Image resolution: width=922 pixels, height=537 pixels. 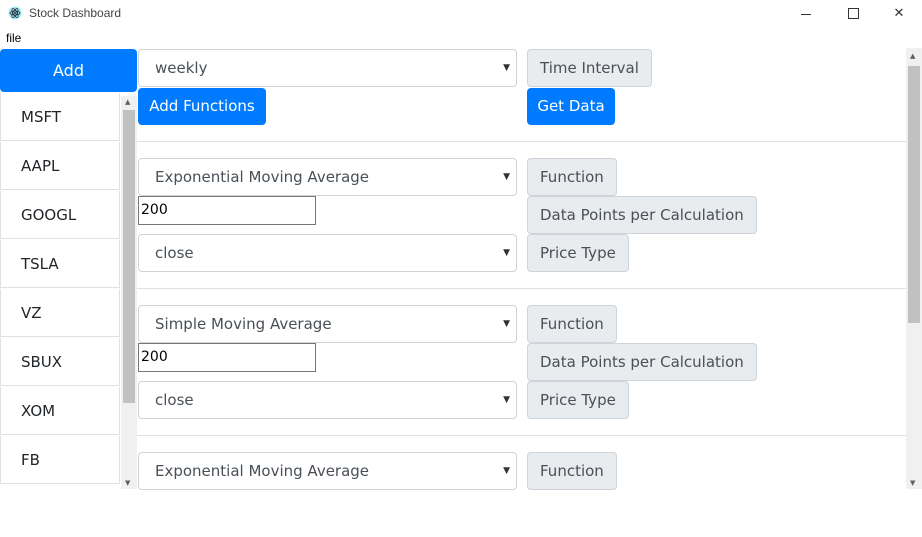 I want to click on electron-atom-icon, so click(x=15, y=13).